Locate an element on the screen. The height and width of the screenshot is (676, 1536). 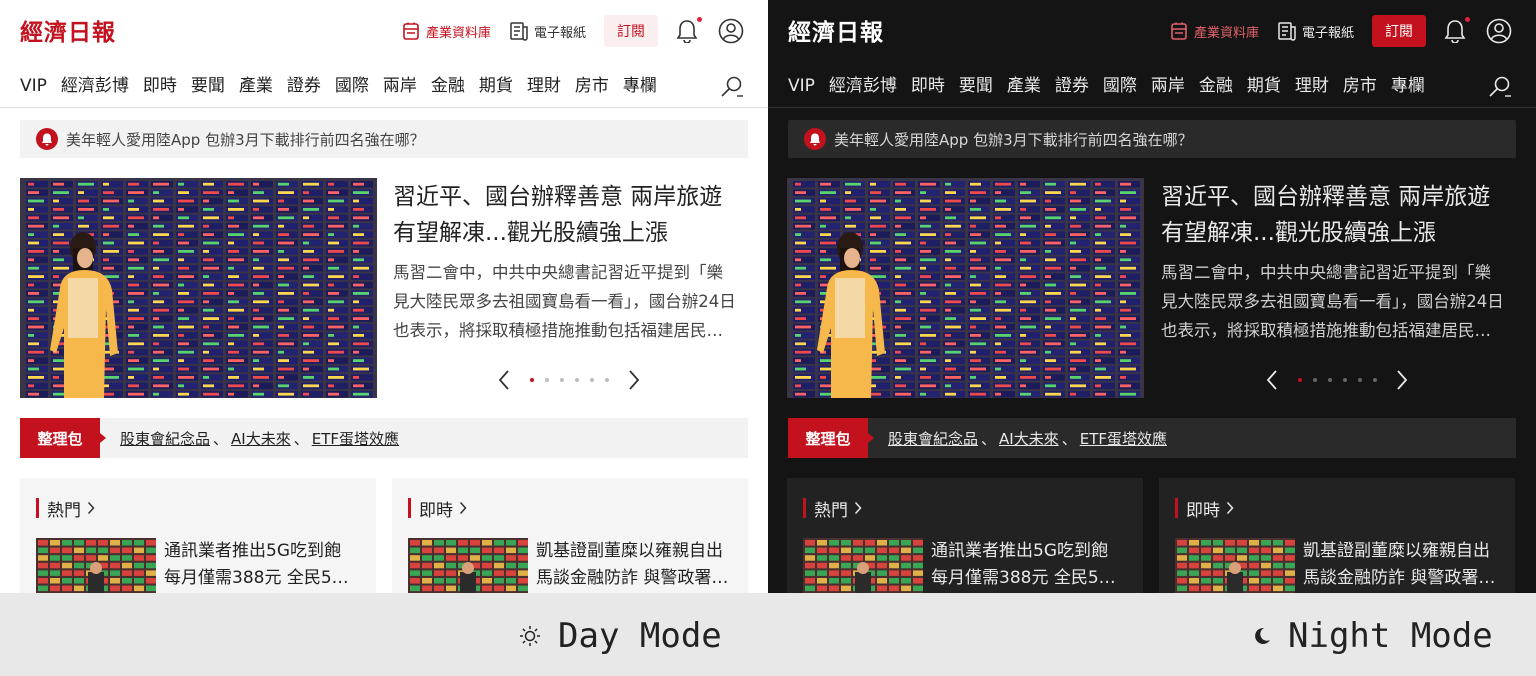
industry-database-label: 產業資料庫 is located at coordinates (458, 33).